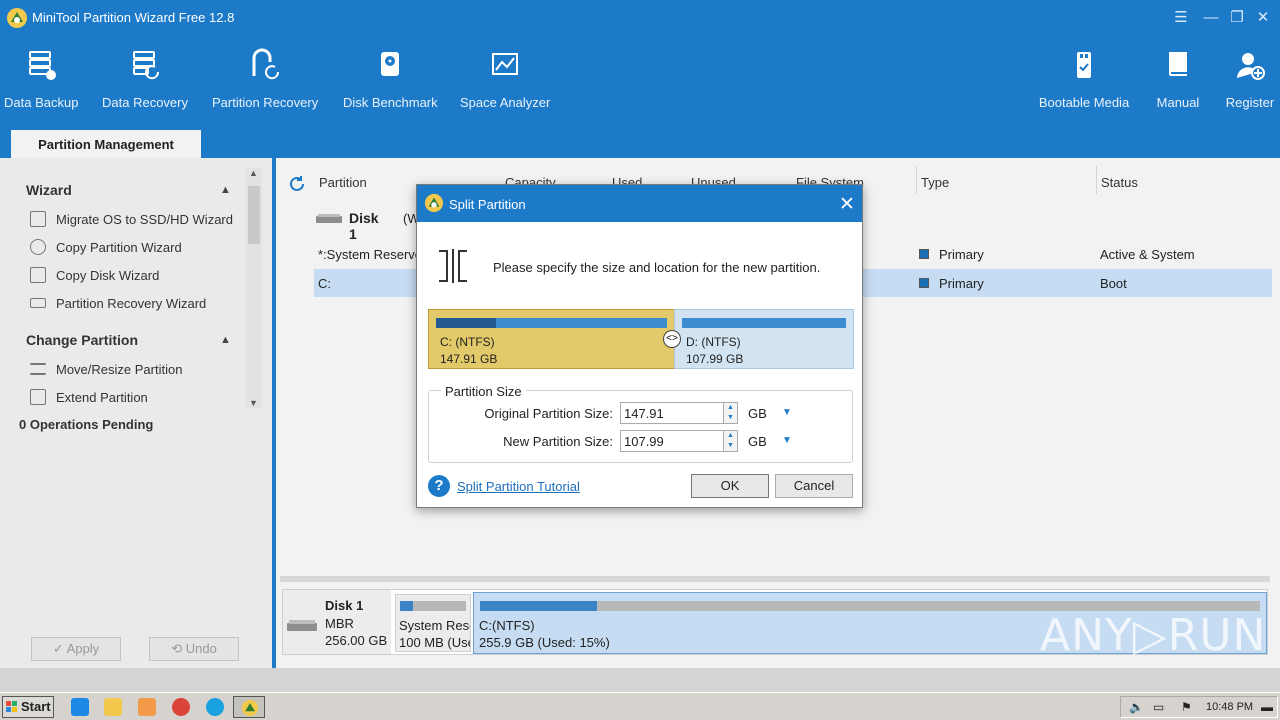  I want to click on sidebar-item-copy-partition: Copy Partition Wizard, so click(106, 247).